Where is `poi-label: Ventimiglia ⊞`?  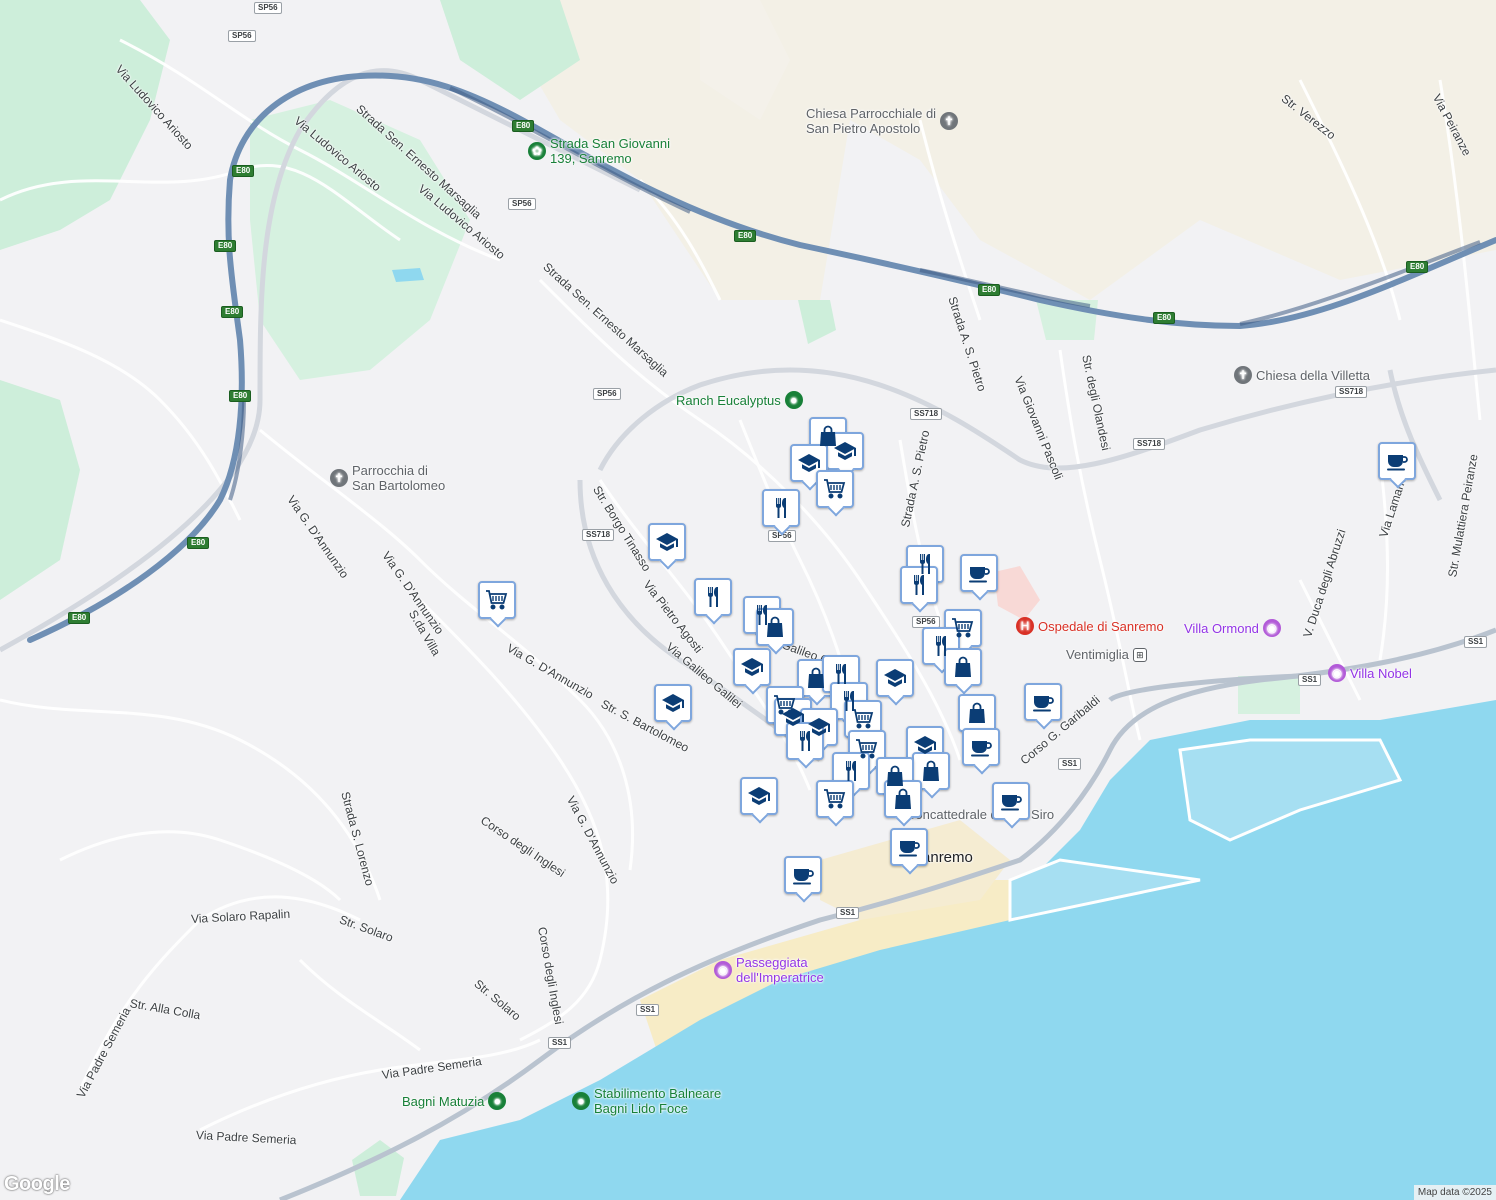
poi-label: Ventimiglia ⊞ is located at coordinates (1108, 654).